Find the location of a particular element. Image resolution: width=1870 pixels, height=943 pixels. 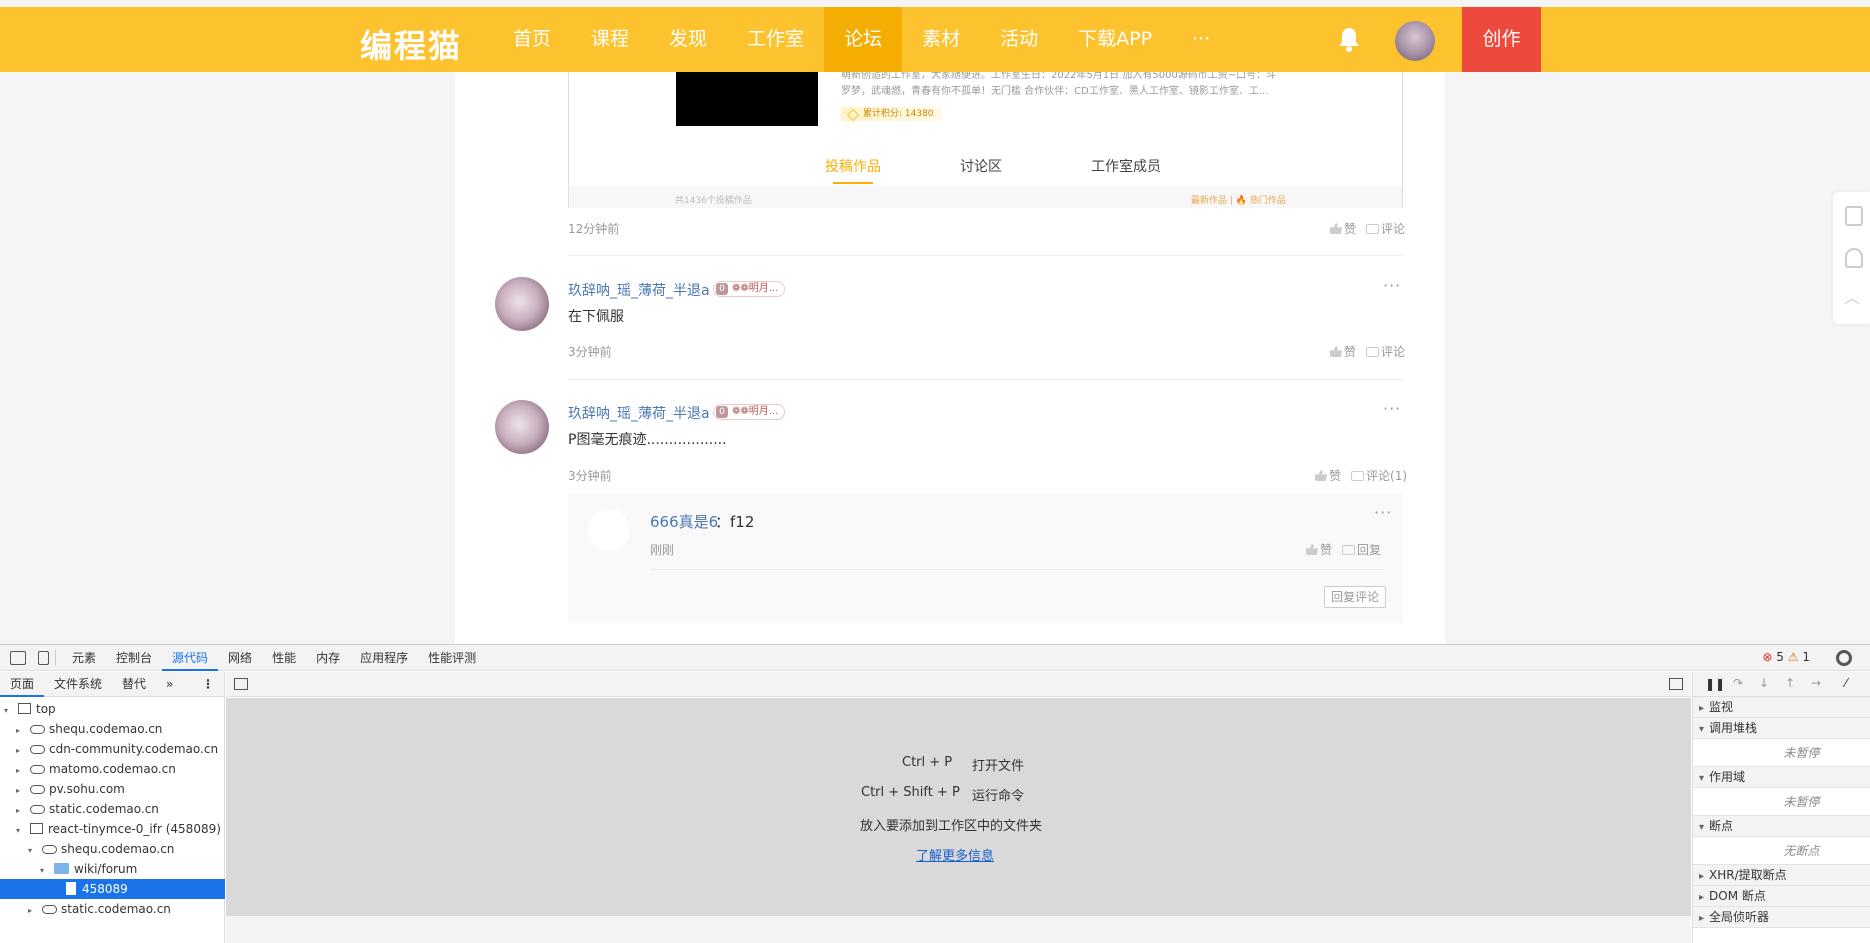

tree-item: ▸ pv.sohu.com is located at coordinates (112, 789).